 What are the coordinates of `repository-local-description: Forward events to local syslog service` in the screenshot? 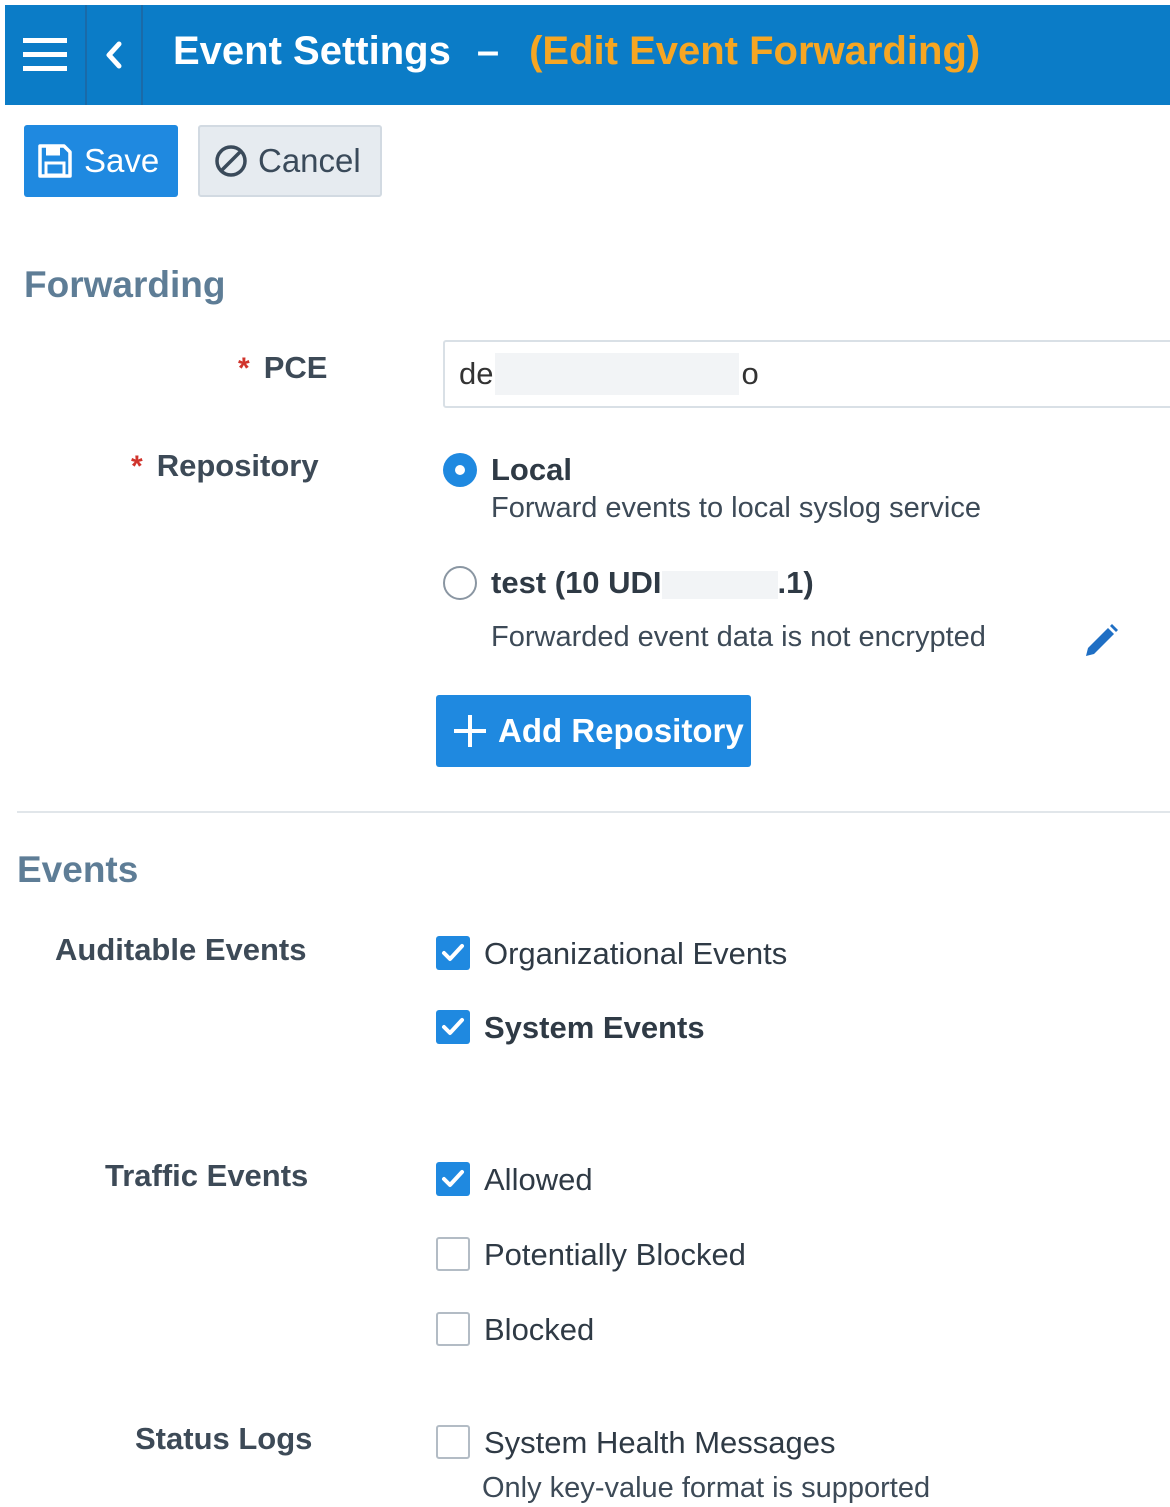 It's located at (736, 508).